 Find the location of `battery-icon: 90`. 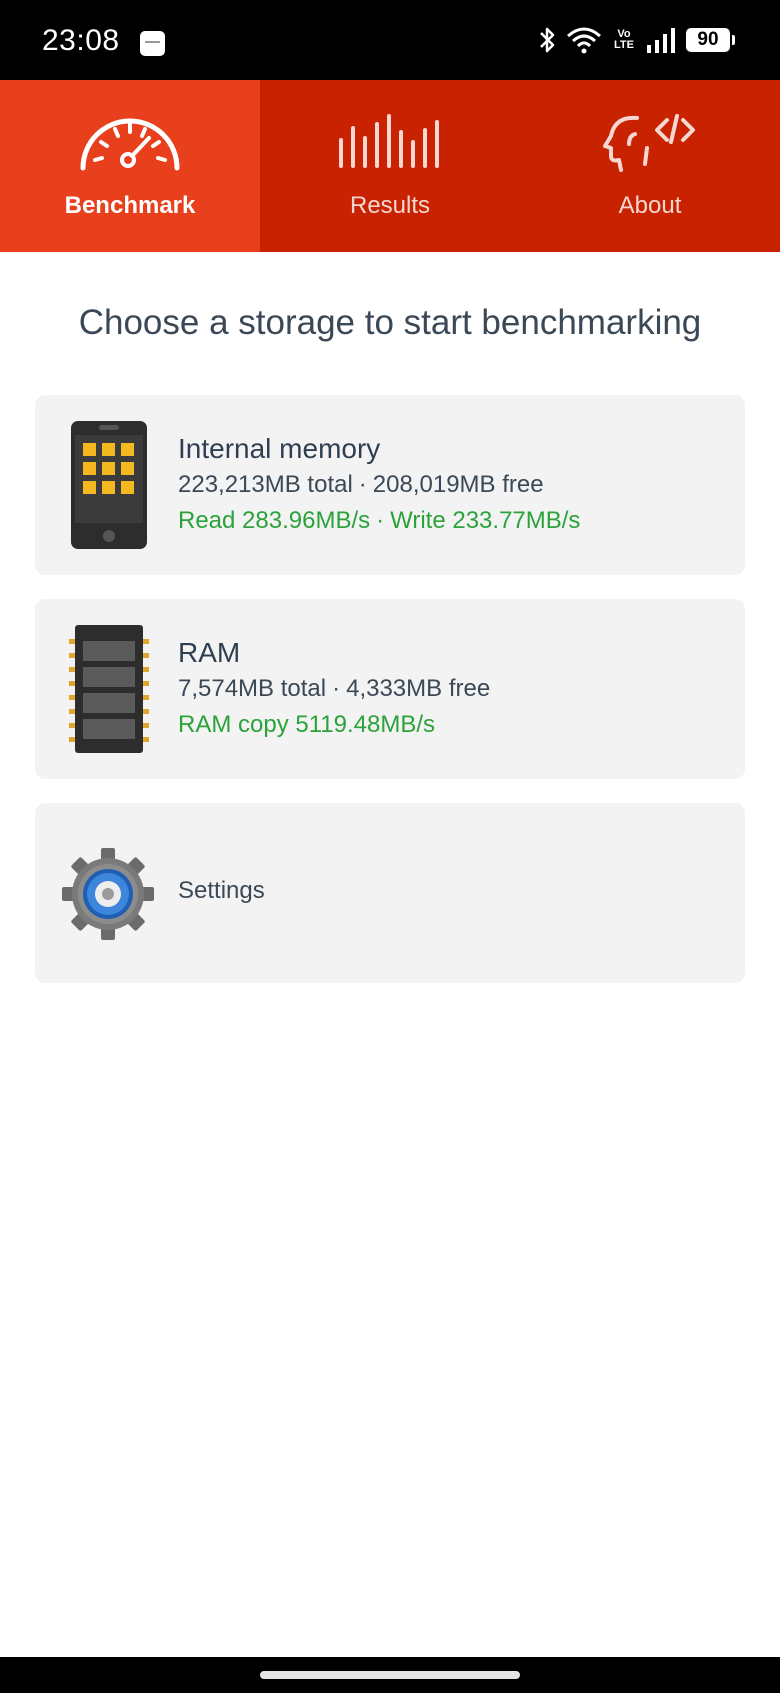

battery-icon: 90 is located at coordinates (710, 40).